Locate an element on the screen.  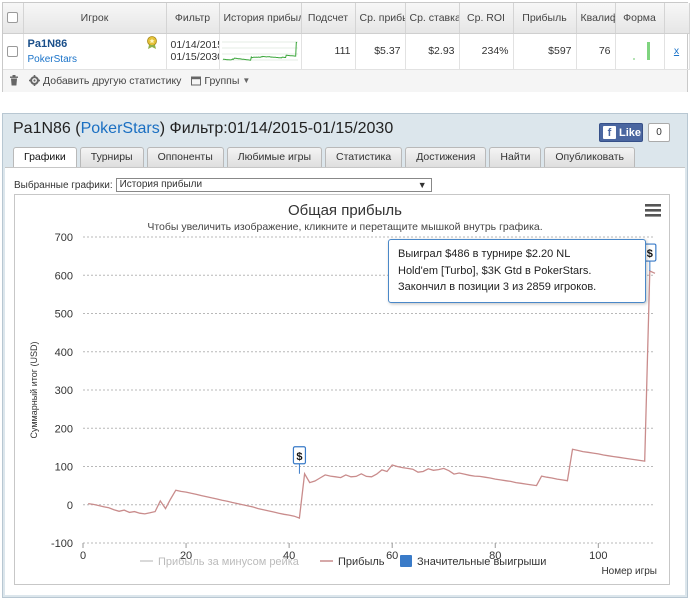
col-form: Форма is located at coordinates (640, 18).